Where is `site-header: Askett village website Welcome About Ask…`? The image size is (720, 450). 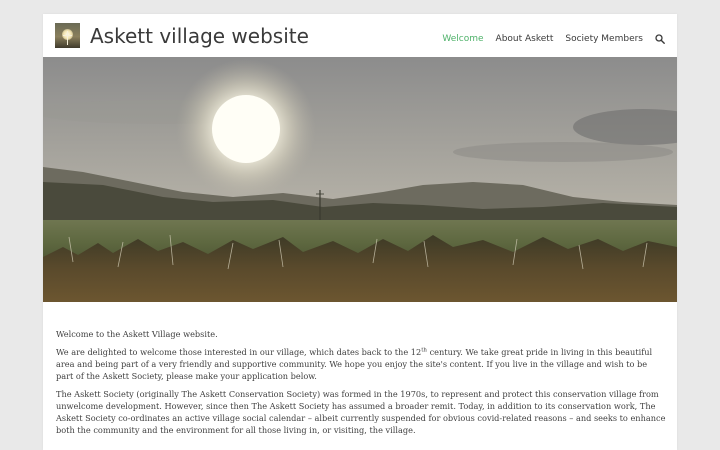
site-header: Askett village website Welcome About Ask… is located at coordinates (360, 35).